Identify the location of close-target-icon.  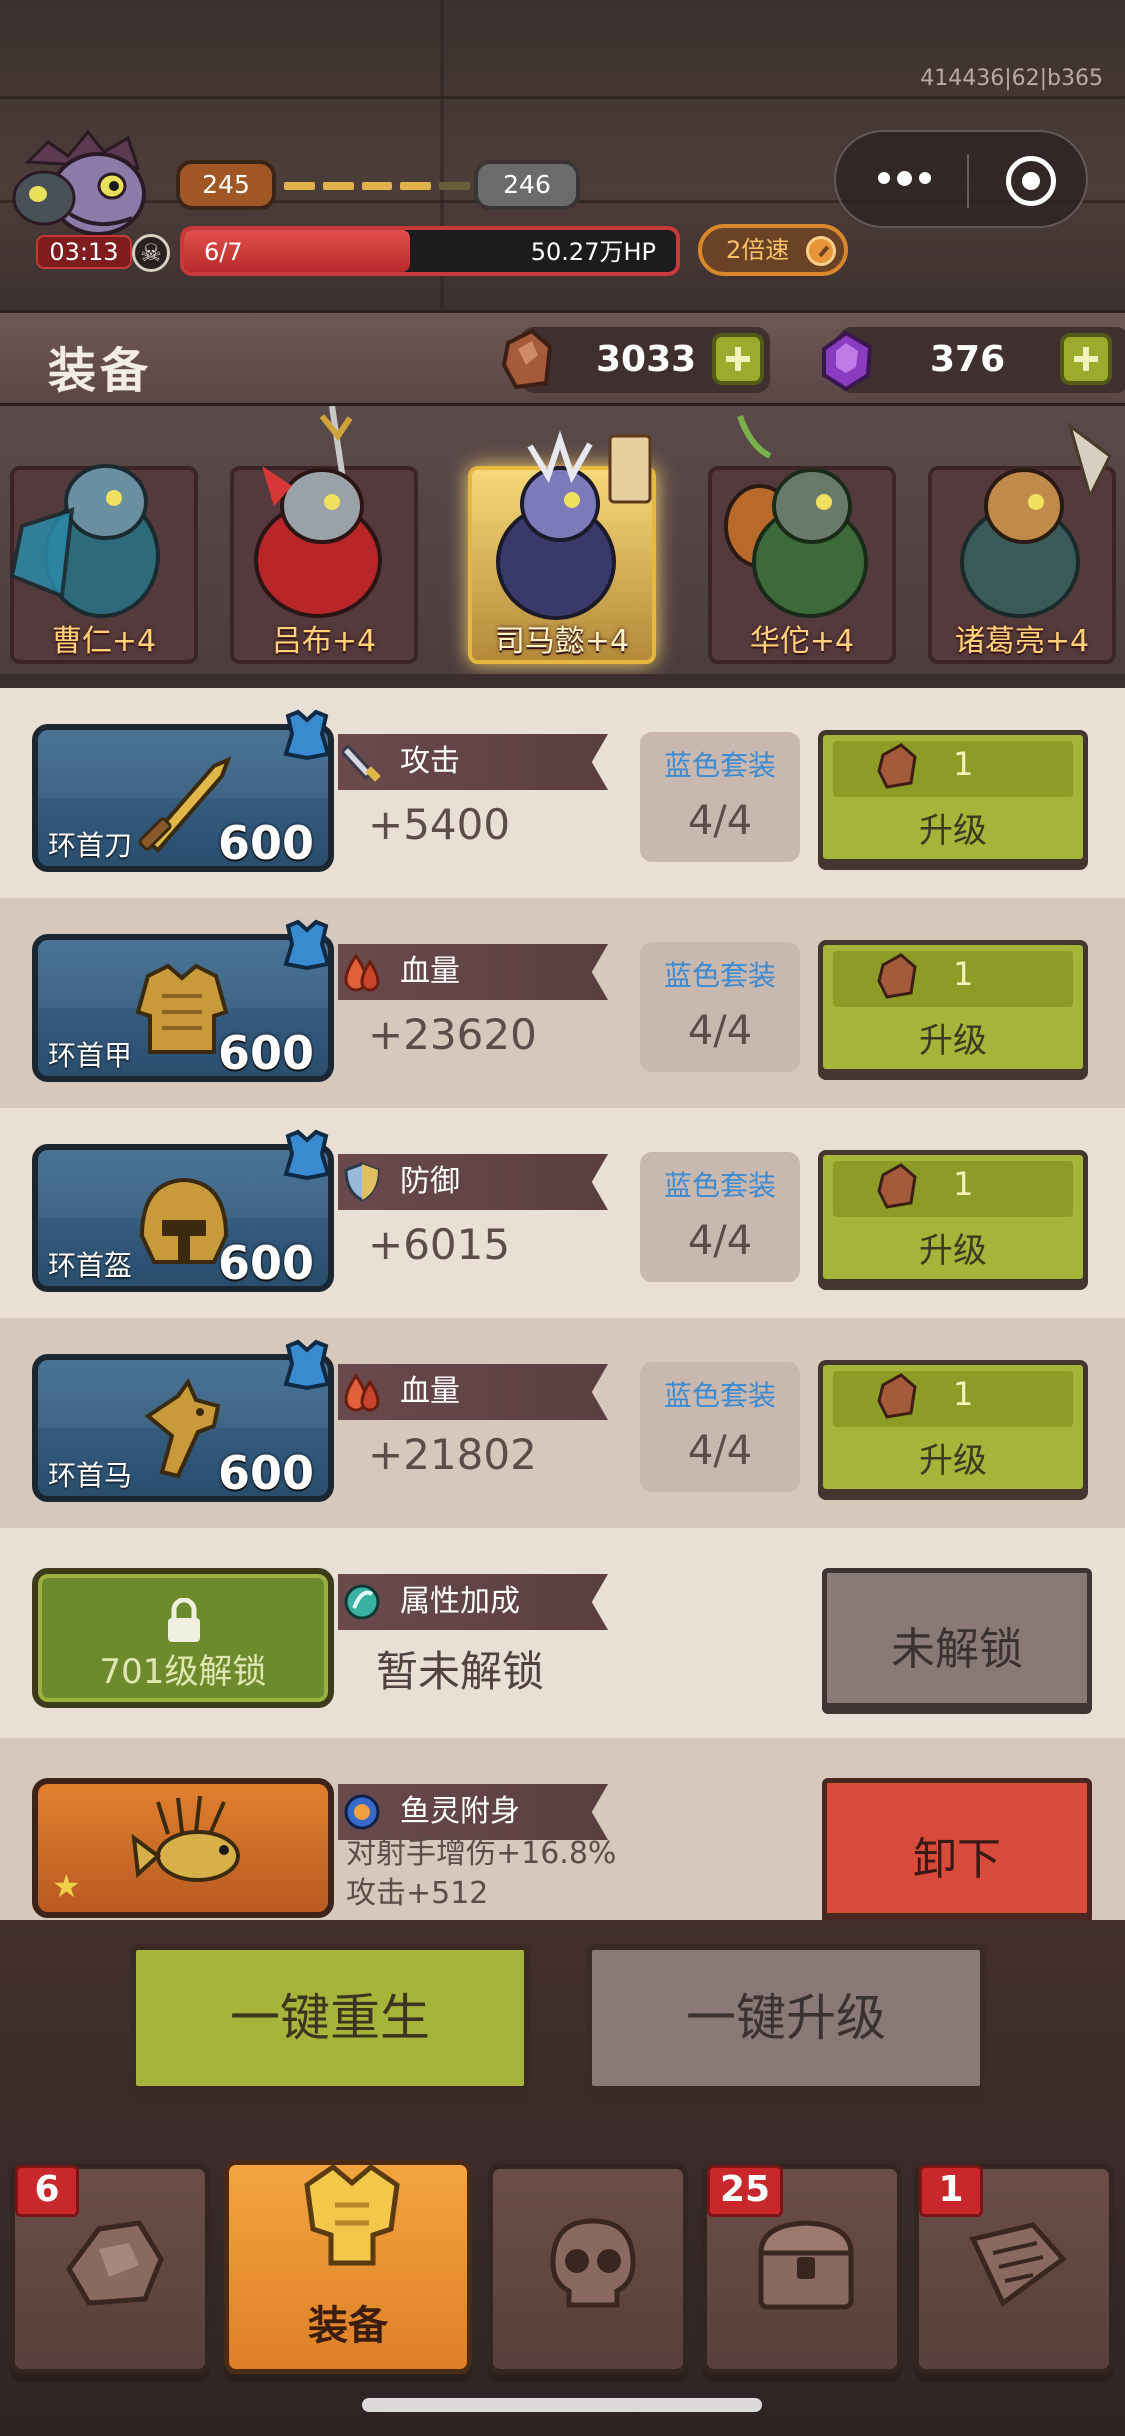
(1031, 181).